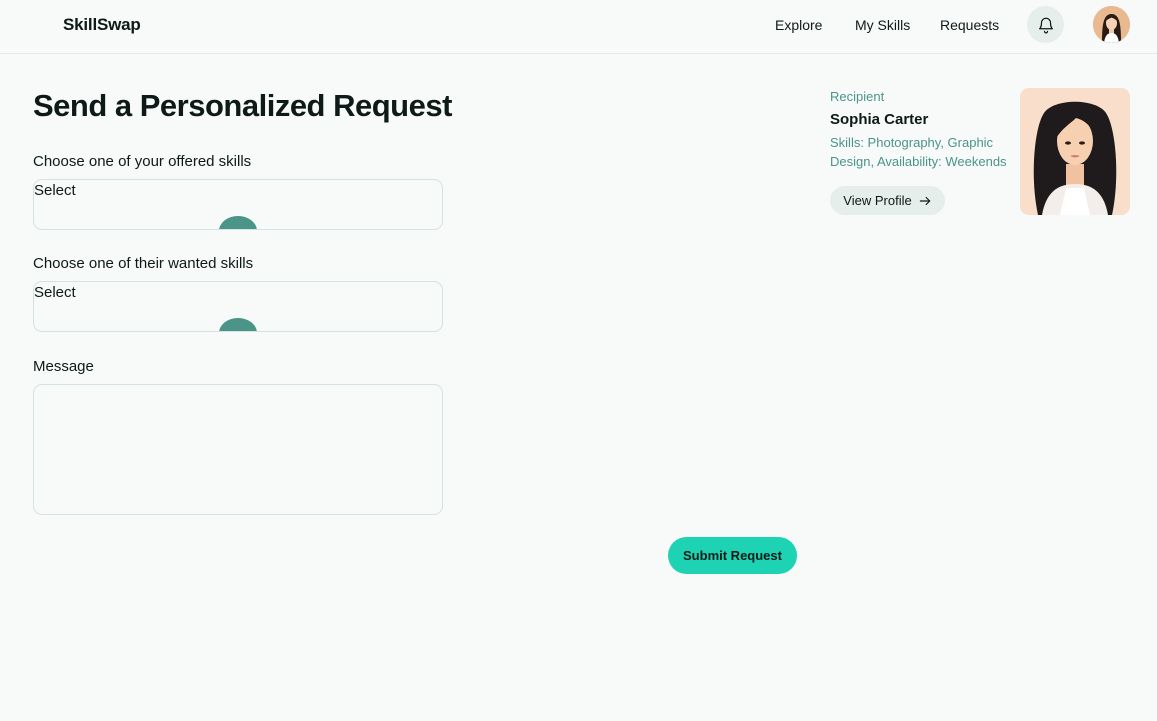 The height and width of the screenshot is (721, 1157). I want to click on recipient-portrait, so click(1075, 151).